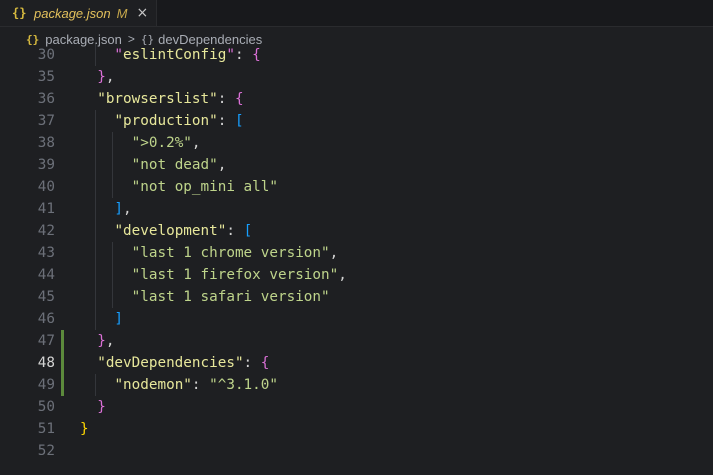 This screenshot has width=713, height=475. I want to click on code-line: 47 },, so click(356, 341).